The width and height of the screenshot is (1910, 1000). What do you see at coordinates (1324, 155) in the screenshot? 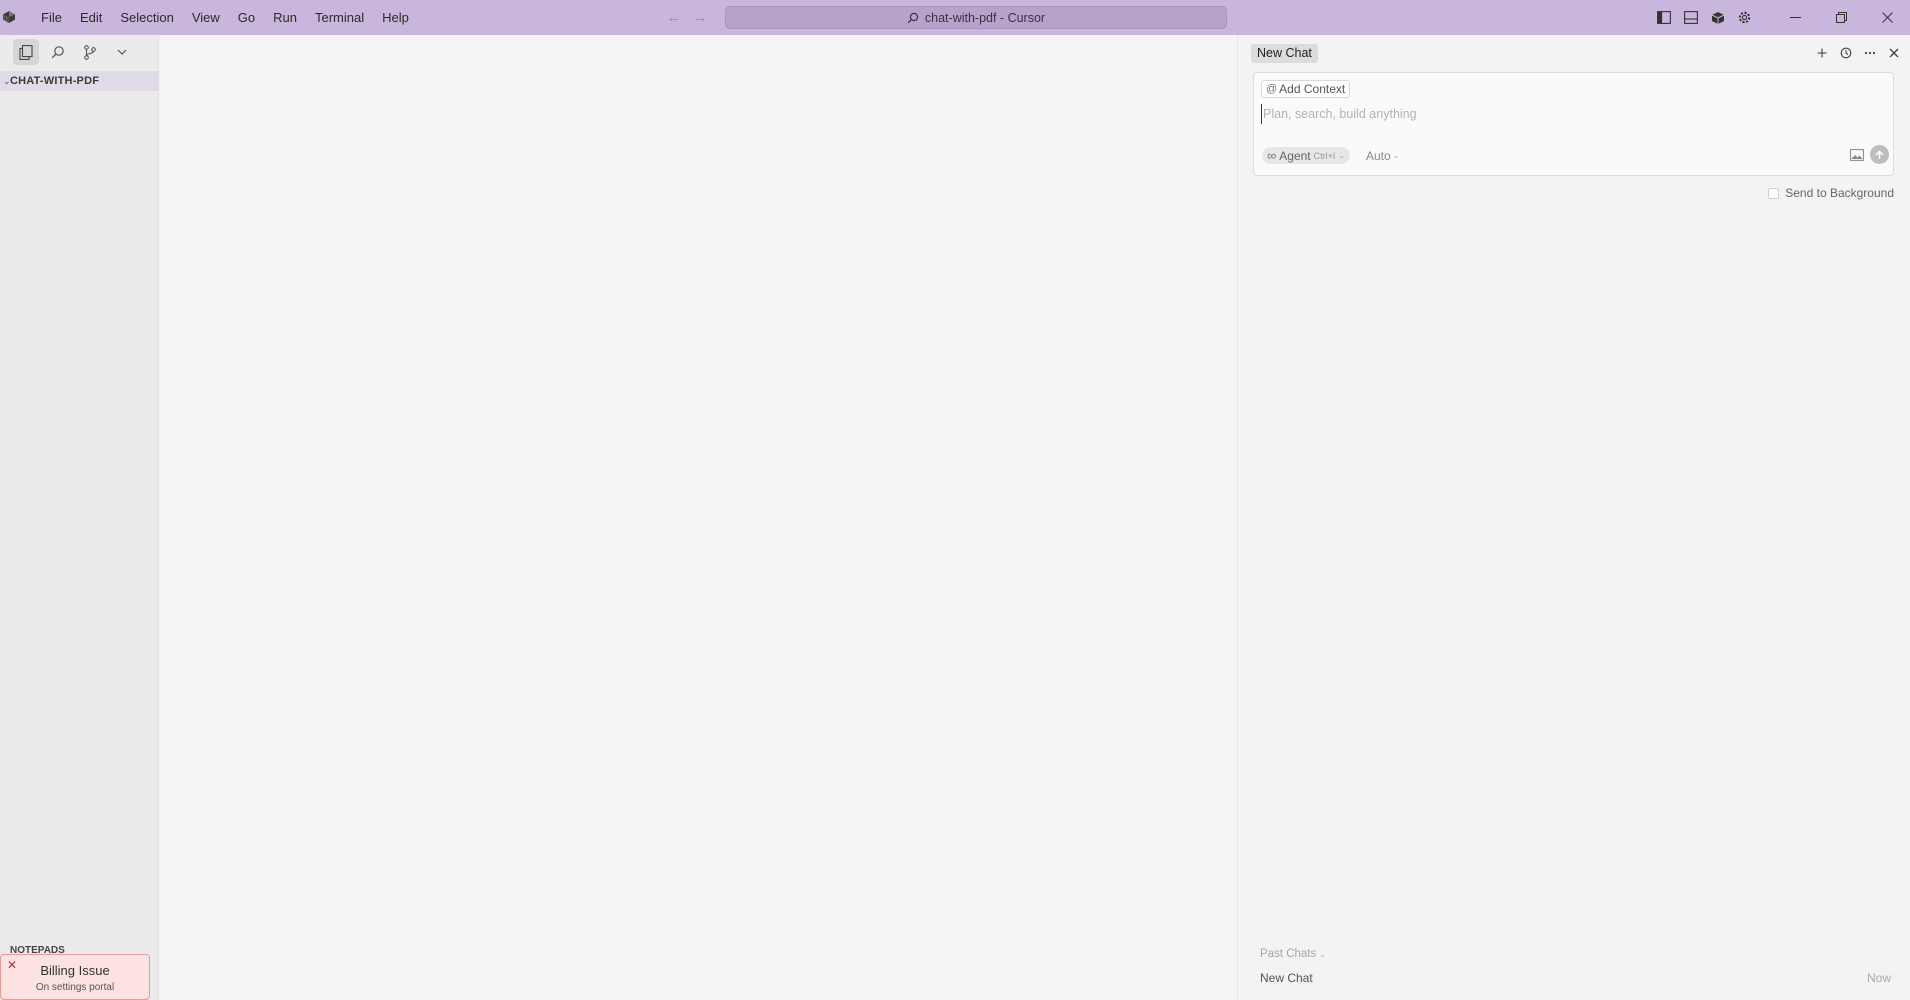
I see `agent-shortcut: Ctrl+I` at bounding box center [1324, 155].